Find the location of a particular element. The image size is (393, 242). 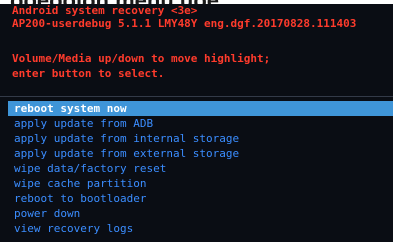

separator-line is located at coordinates (196, 96).